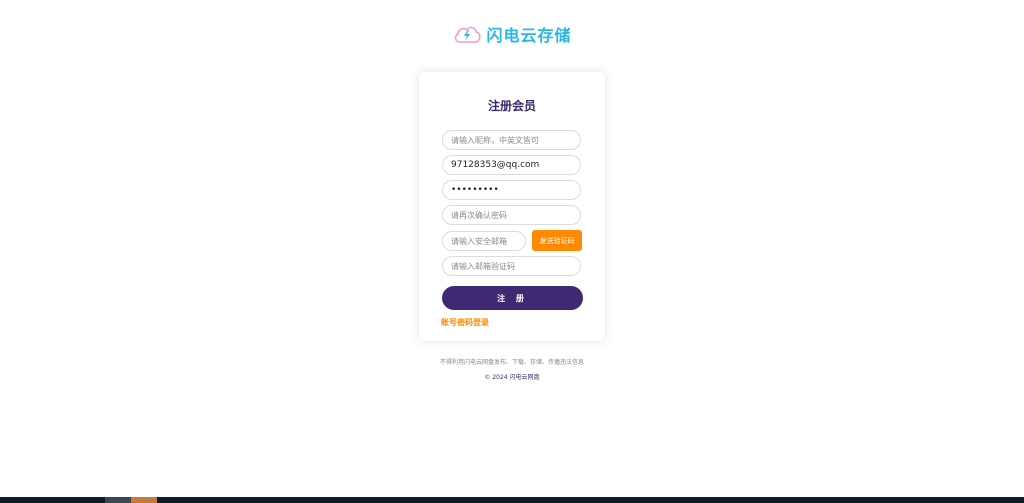 This screenshot has width=1024, height=503. Describe the element at coordinates (512, 377) in the screenshot. I see `copyright: © 2024 闪电云网盘` at that location.